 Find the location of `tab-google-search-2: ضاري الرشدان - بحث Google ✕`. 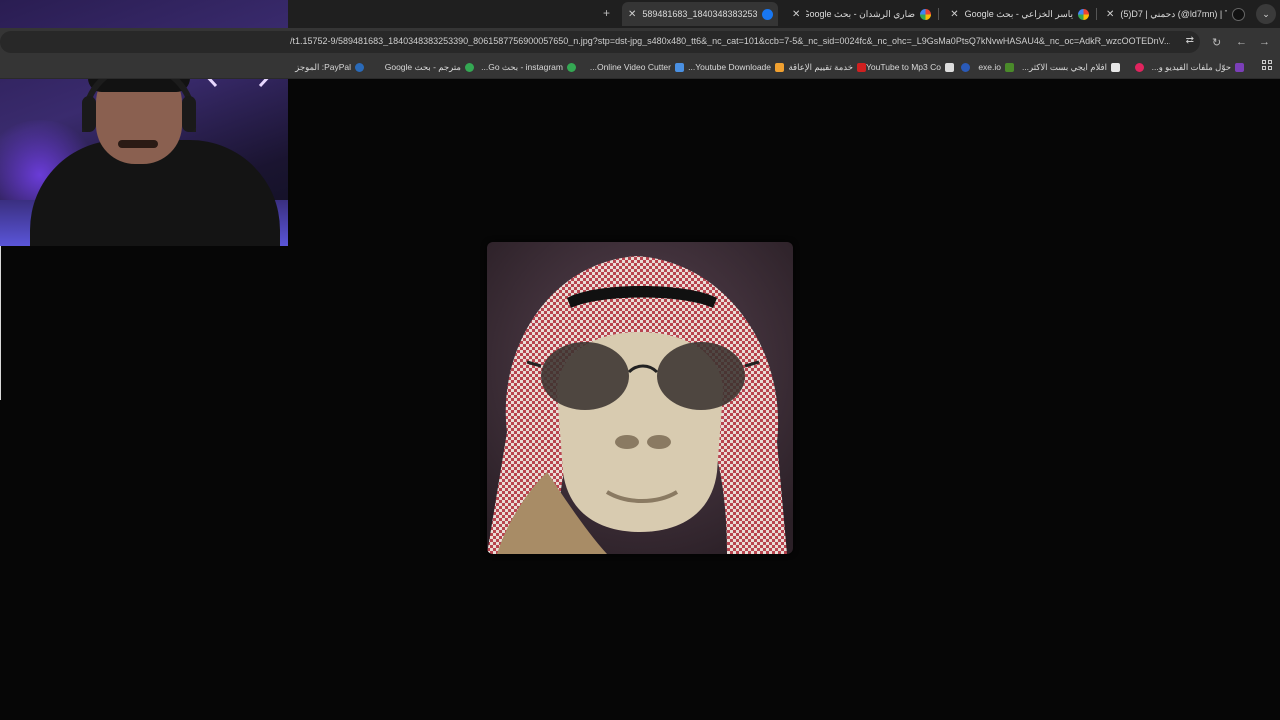

tab-google-search-2: ضاري الرشدان - بحث Google ✕ is located at coordinates (861, 14).